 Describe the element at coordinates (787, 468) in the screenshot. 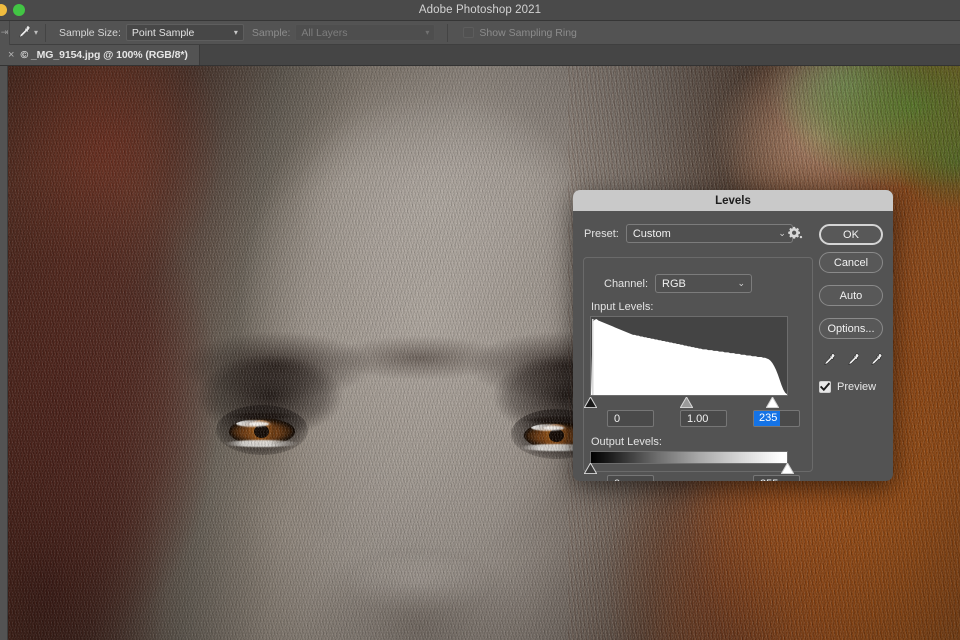

I see `output-highlight-handle` at that location.